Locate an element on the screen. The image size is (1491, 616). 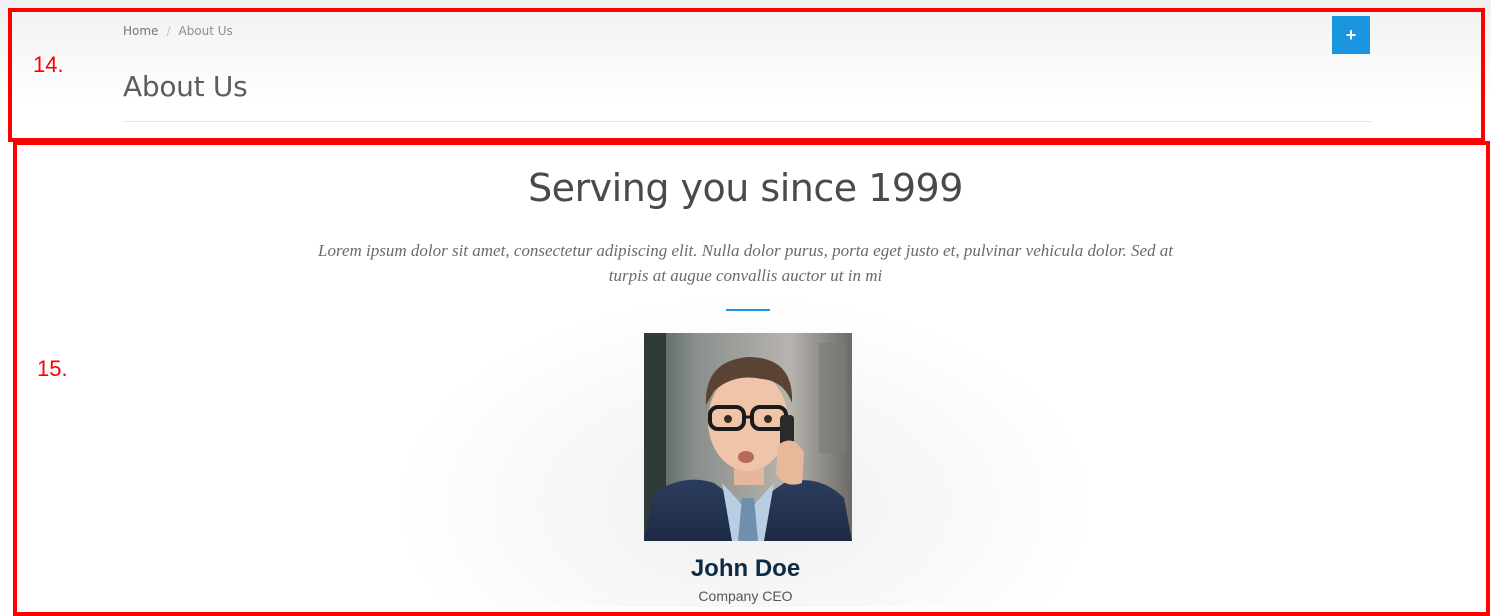
plus-icon: + is located at coordinates (1351, 34).